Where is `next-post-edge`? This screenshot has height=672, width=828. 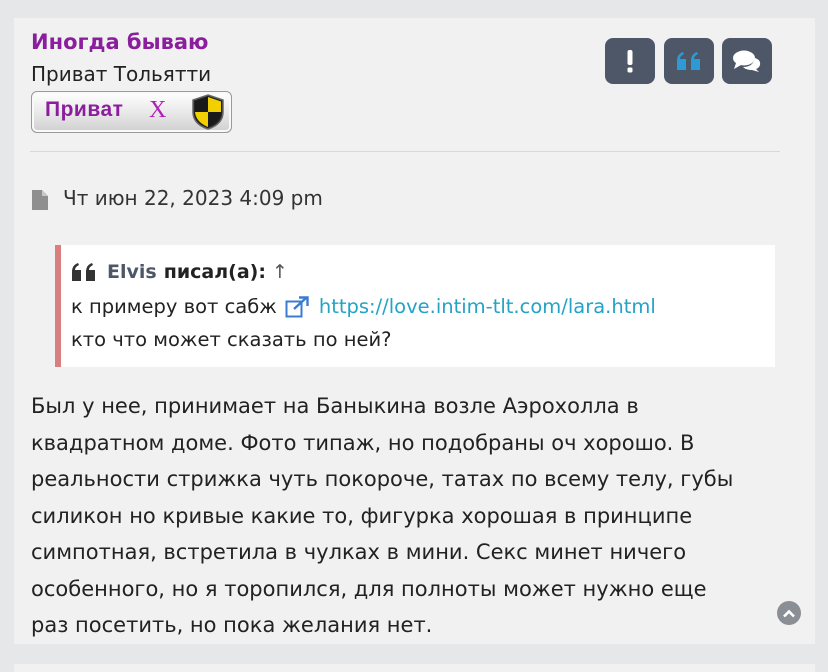
next-post-edge is located at coordinates (414, 668).